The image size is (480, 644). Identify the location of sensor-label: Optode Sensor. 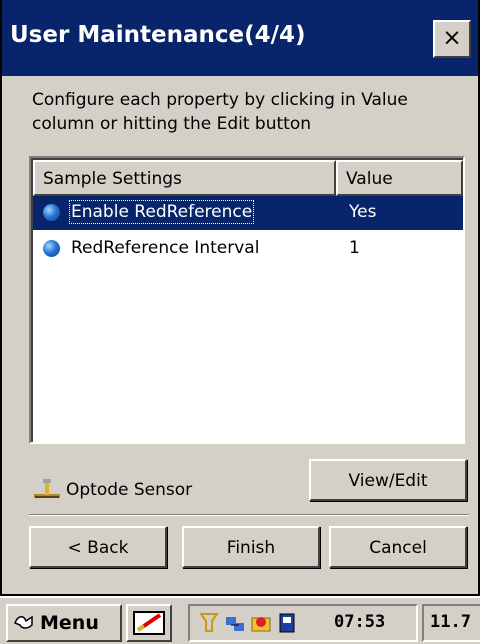
(129, 490).